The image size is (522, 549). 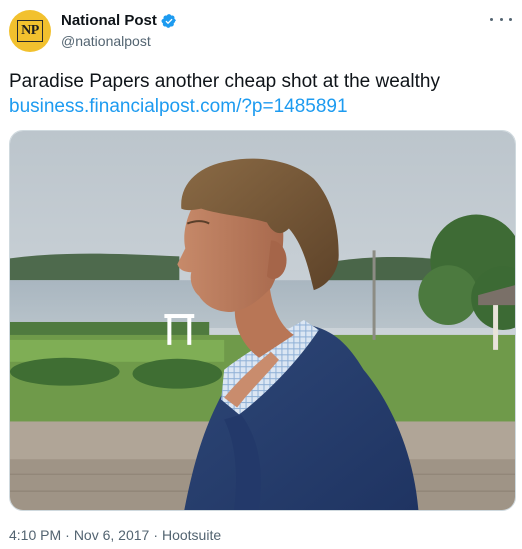 I want to click on avatar: NP, so click(x=30, y=31).